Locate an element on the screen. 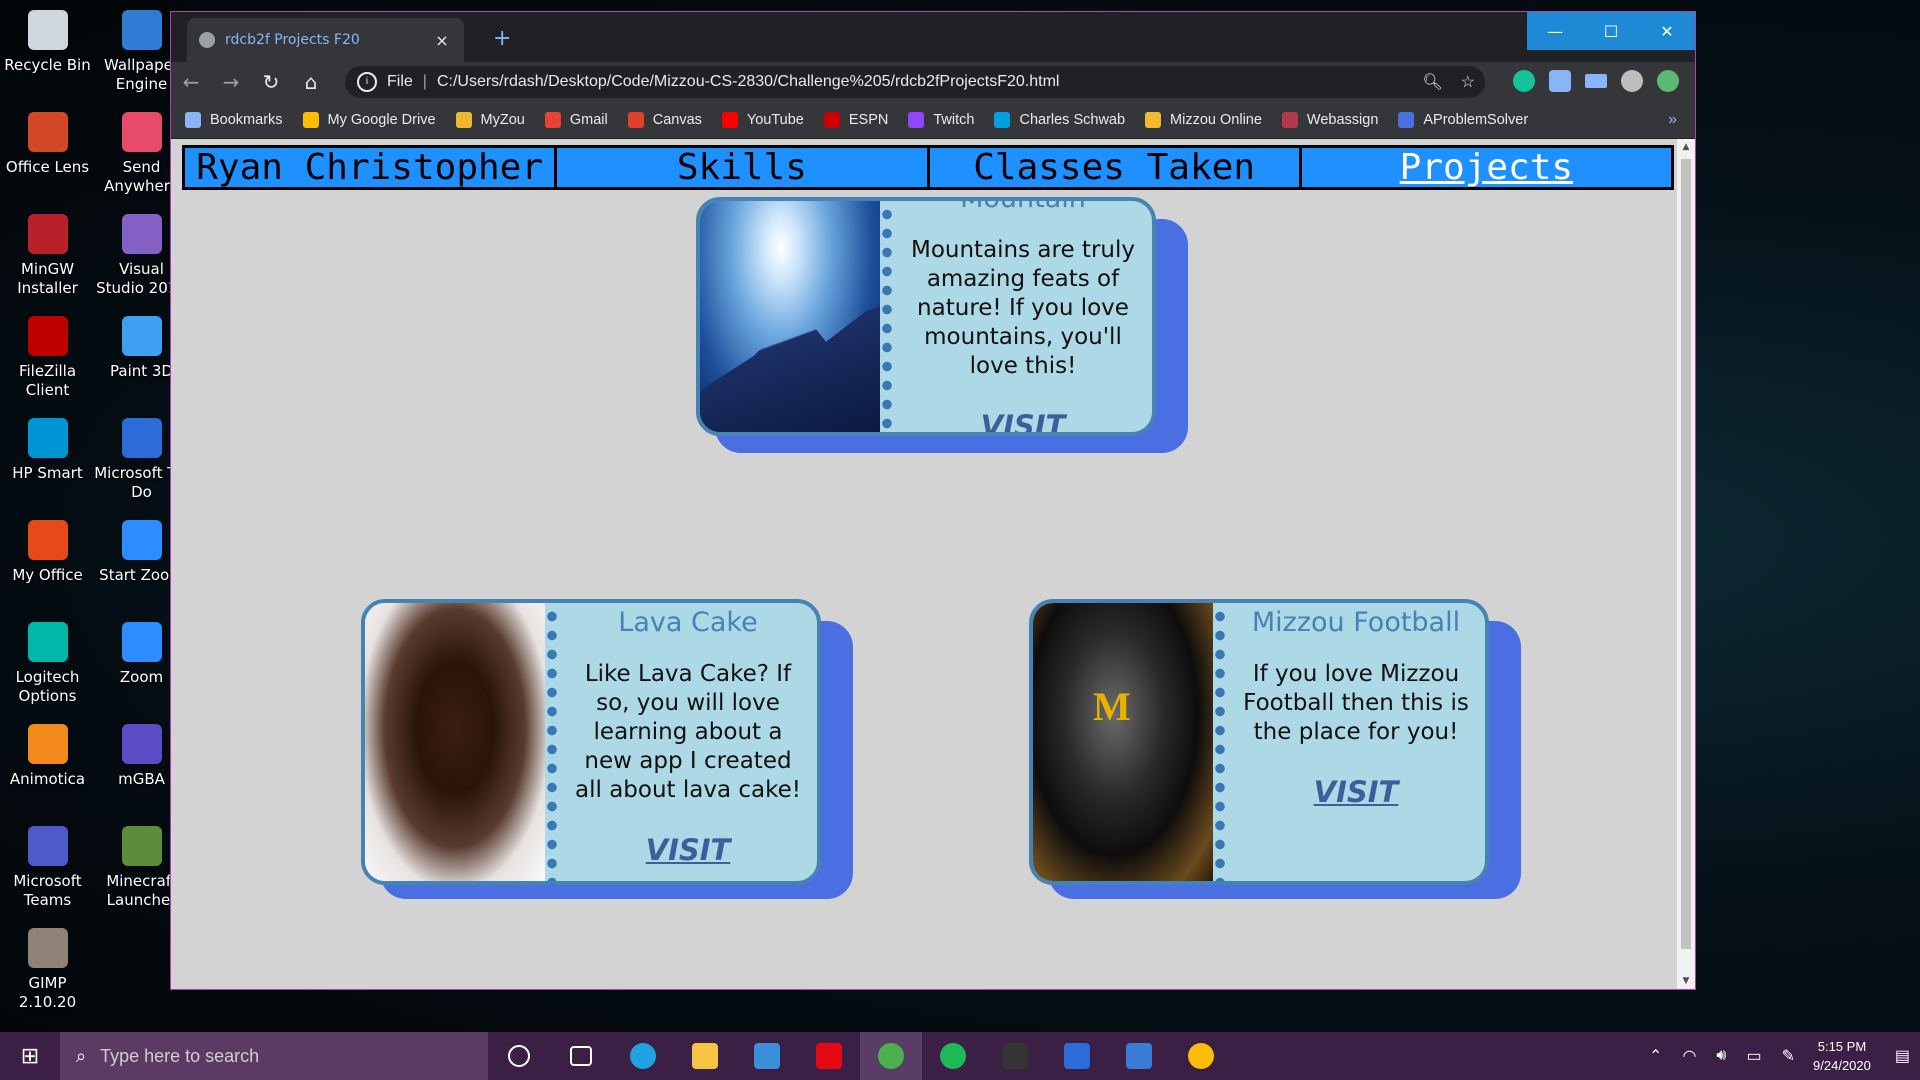 This screenshot has width=1920, height=1080. bookmarks-more-button: » is located at coordinates (1672, 120).